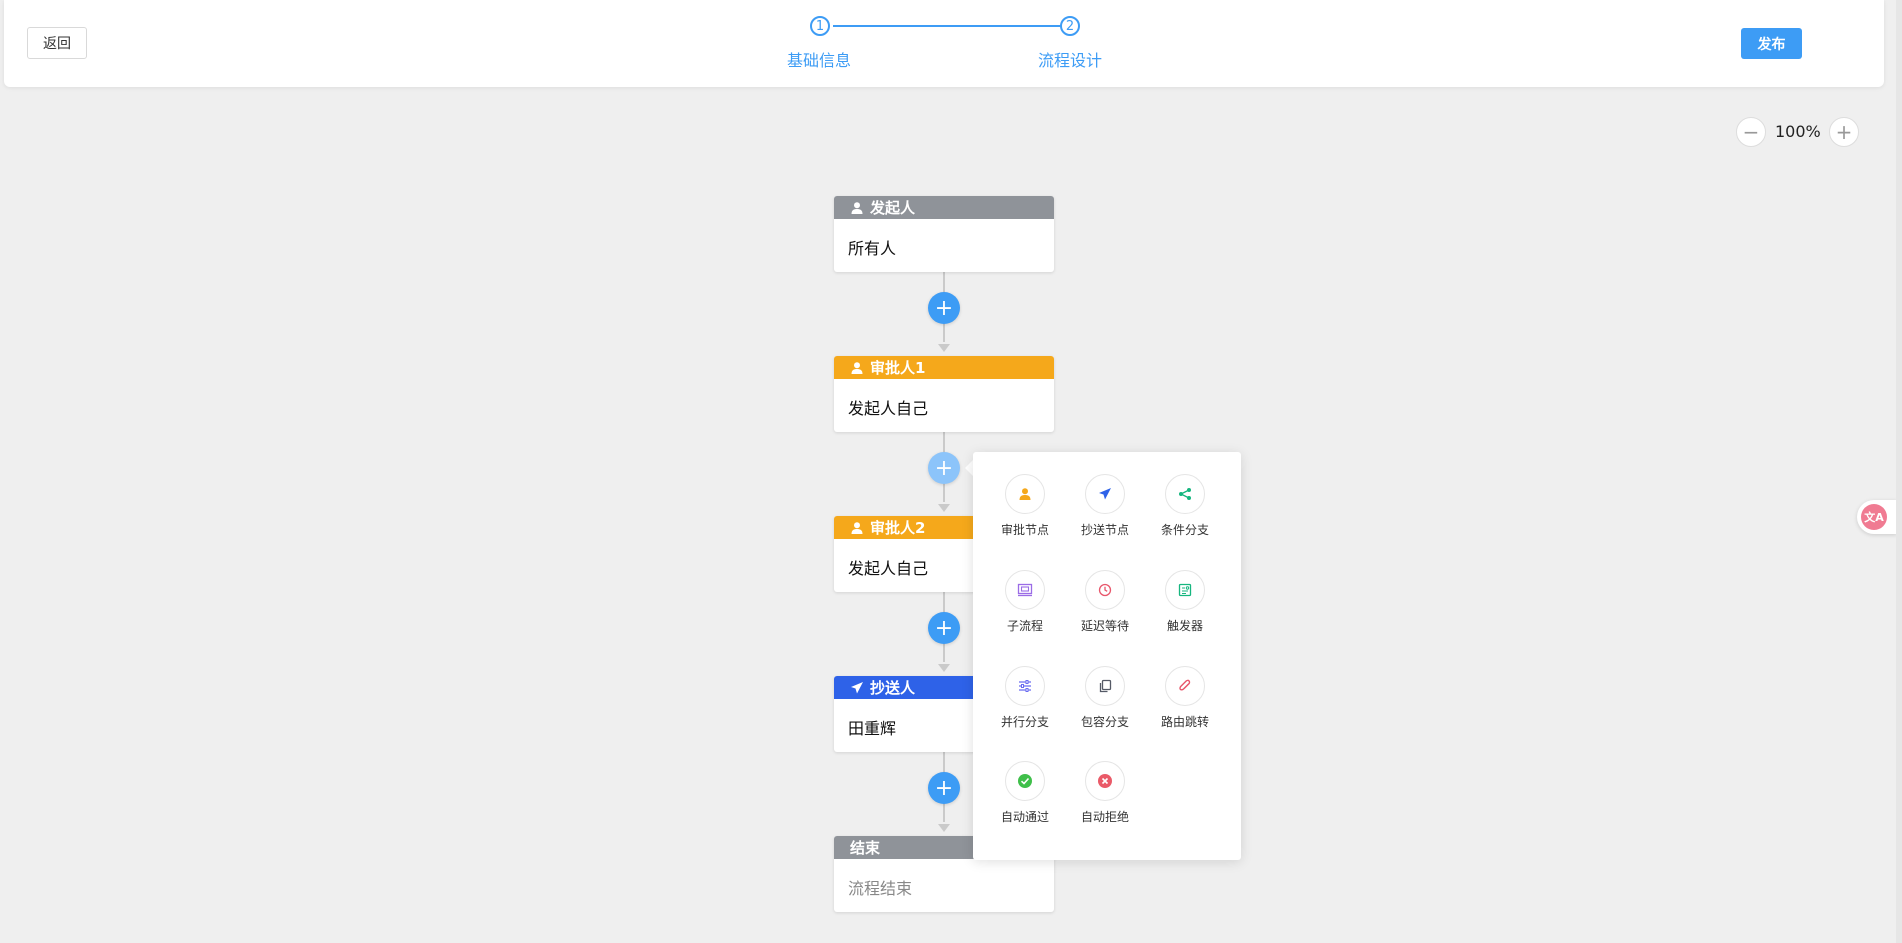  Describe the element at coordinates (1104, 530) in the screenshot. I see `node-type-label: 抄送节点` at that location.